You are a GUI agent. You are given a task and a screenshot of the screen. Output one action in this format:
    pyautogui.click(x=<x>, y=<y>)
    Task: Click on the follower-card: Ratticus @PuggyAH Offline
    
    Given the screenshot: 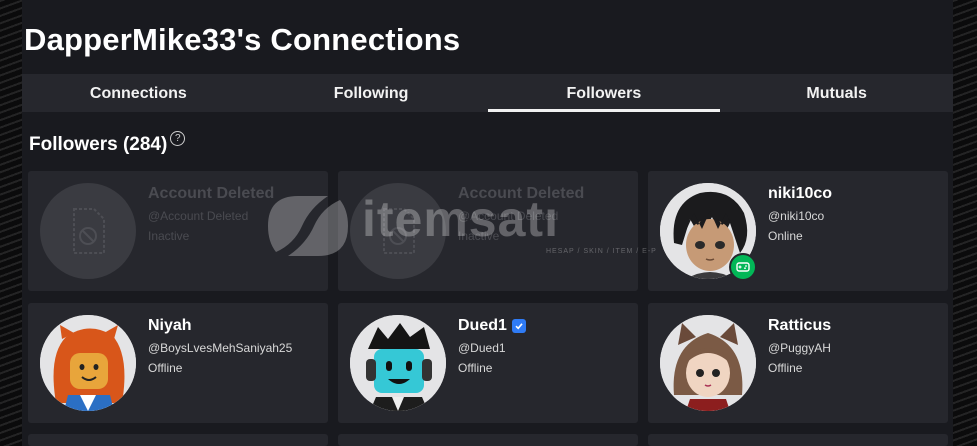 What is the action you would take?
    pyautogui.click(x=798, y=363)
    